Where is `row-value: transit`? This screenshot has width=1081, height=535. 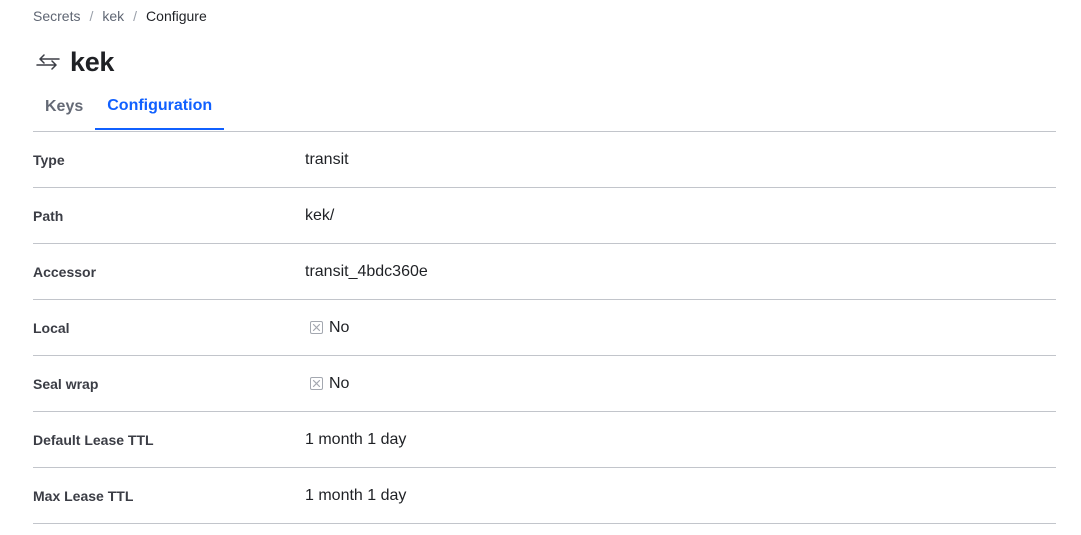 row-value: transit is located at coordinates (327, 159).